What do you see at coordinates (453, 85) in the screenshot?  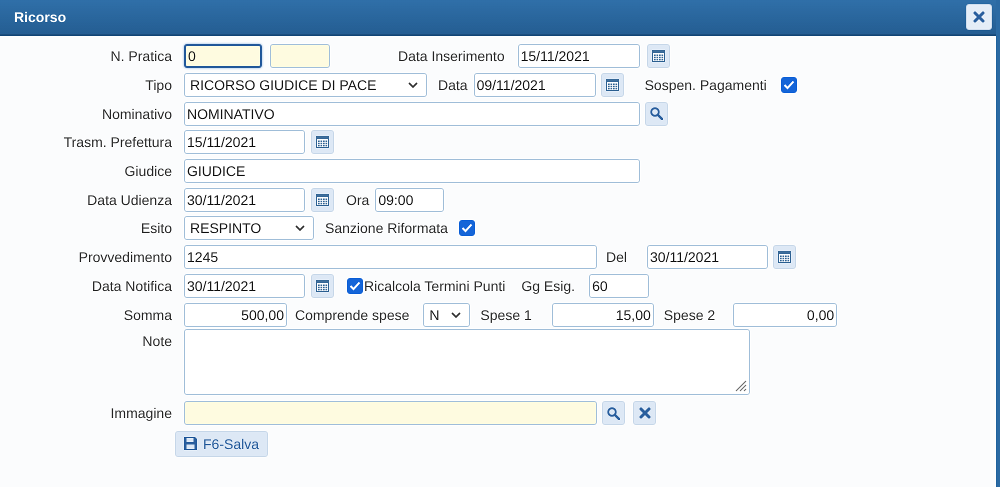 I see `field-label: Data` at bounding box center [453, 85].